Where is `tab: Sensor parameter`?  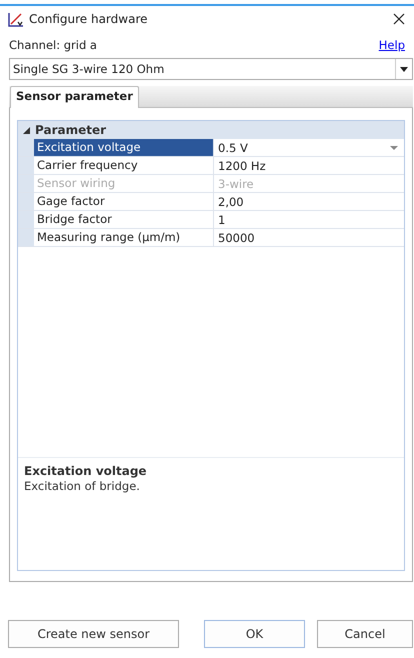
tab: Sensor parameter is located at coordinates (74, 97).